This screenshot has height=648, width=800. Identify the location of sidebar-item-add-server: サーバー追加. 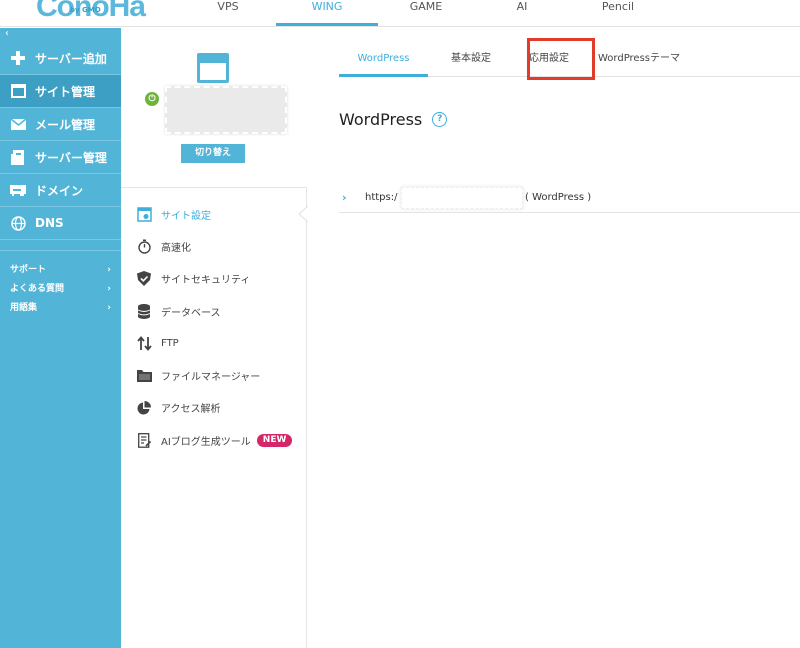
(60, 58).